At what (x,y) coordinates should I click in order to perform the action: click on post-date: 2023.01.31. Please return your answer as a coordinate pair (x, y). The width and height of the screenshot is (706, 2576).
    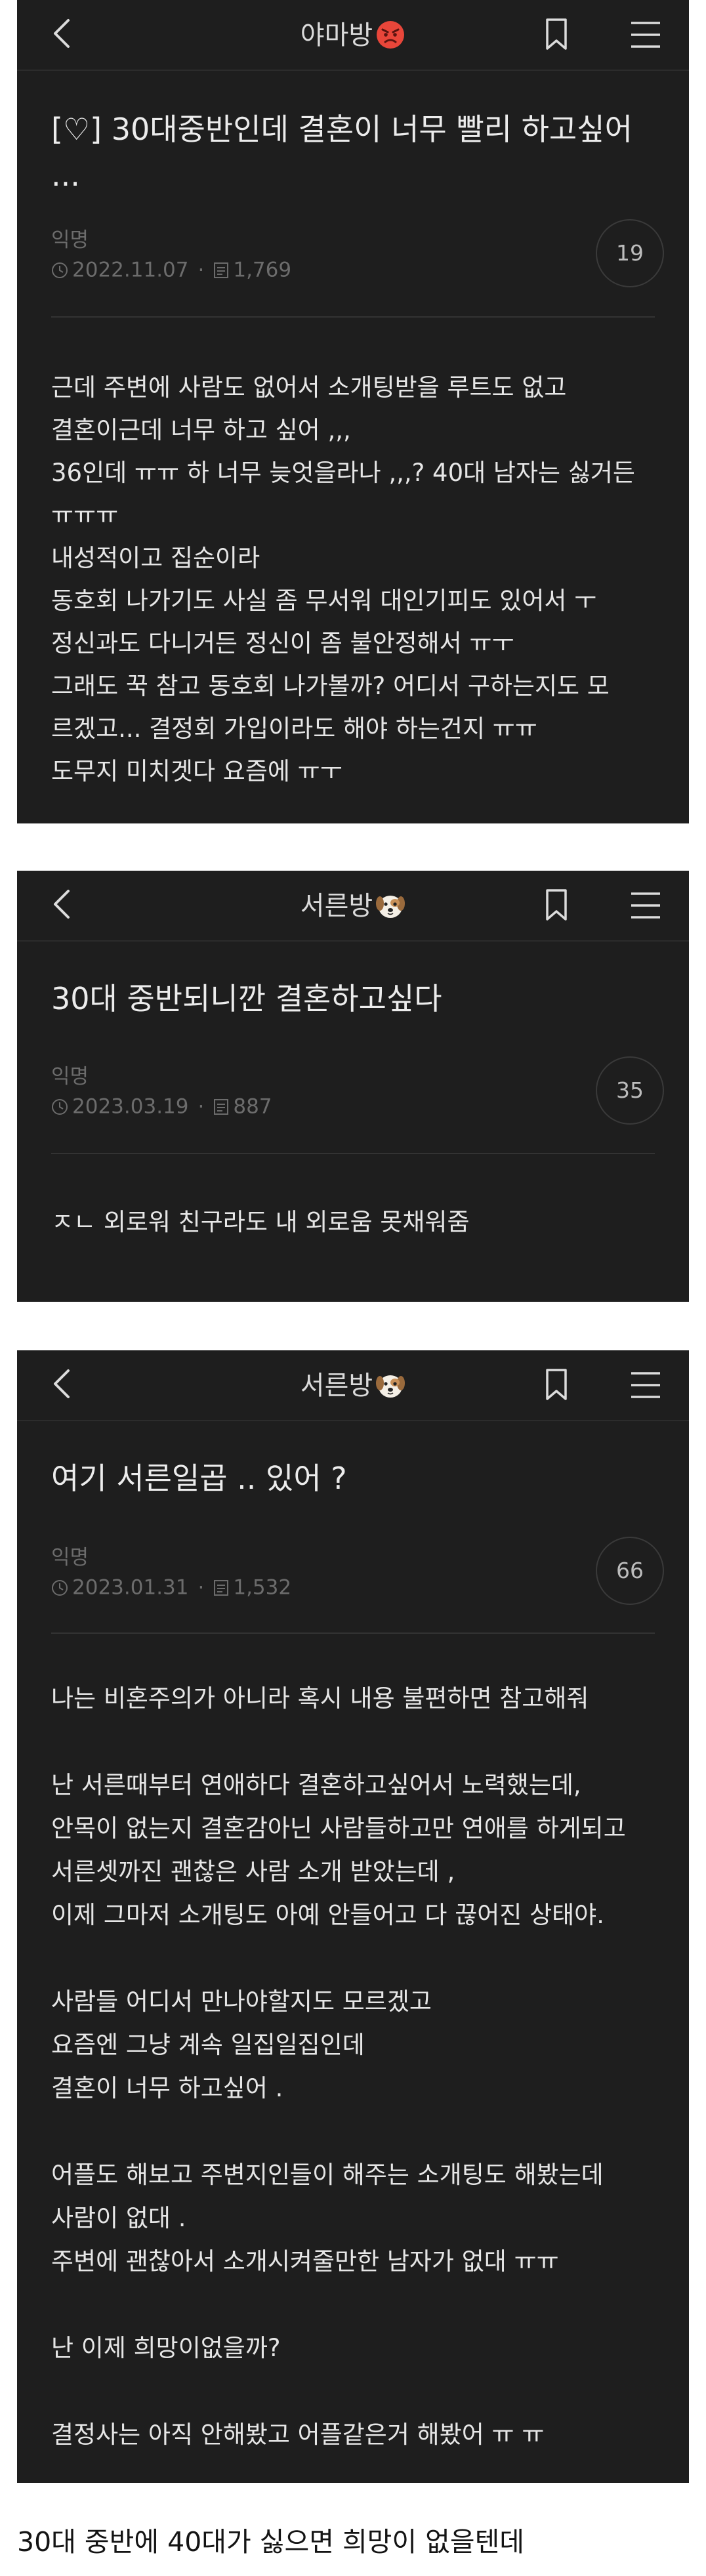
    Looking at the image, I should click on (130, 1588).